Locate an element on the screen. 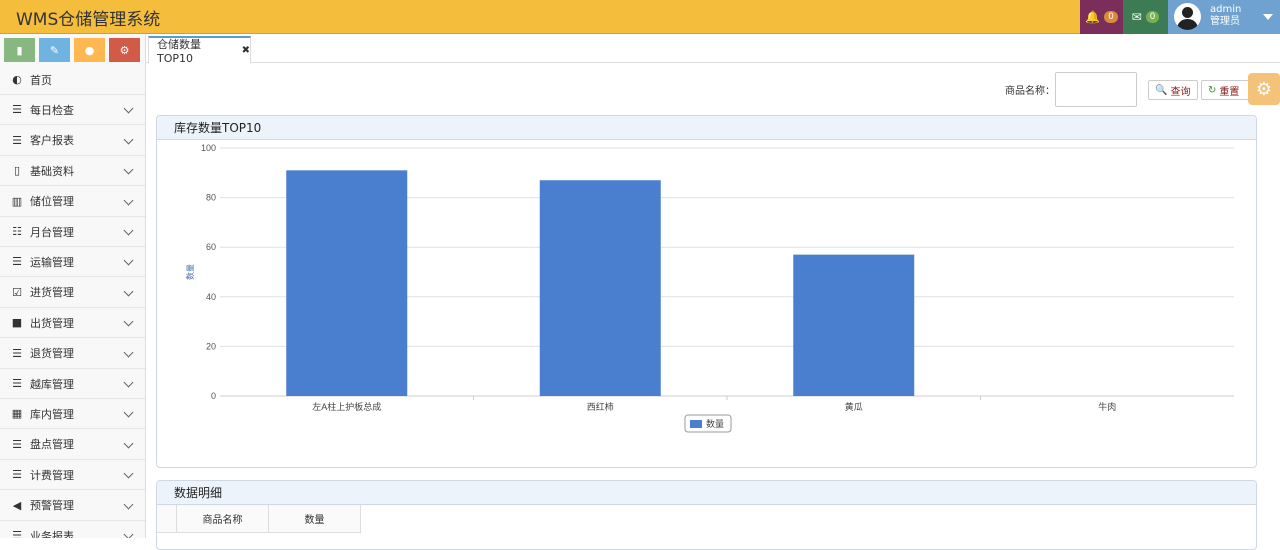 The width and height of the screenshot is (1280, 550). x-tick-label: 牛肉 is located at coordinates (1107, 406).